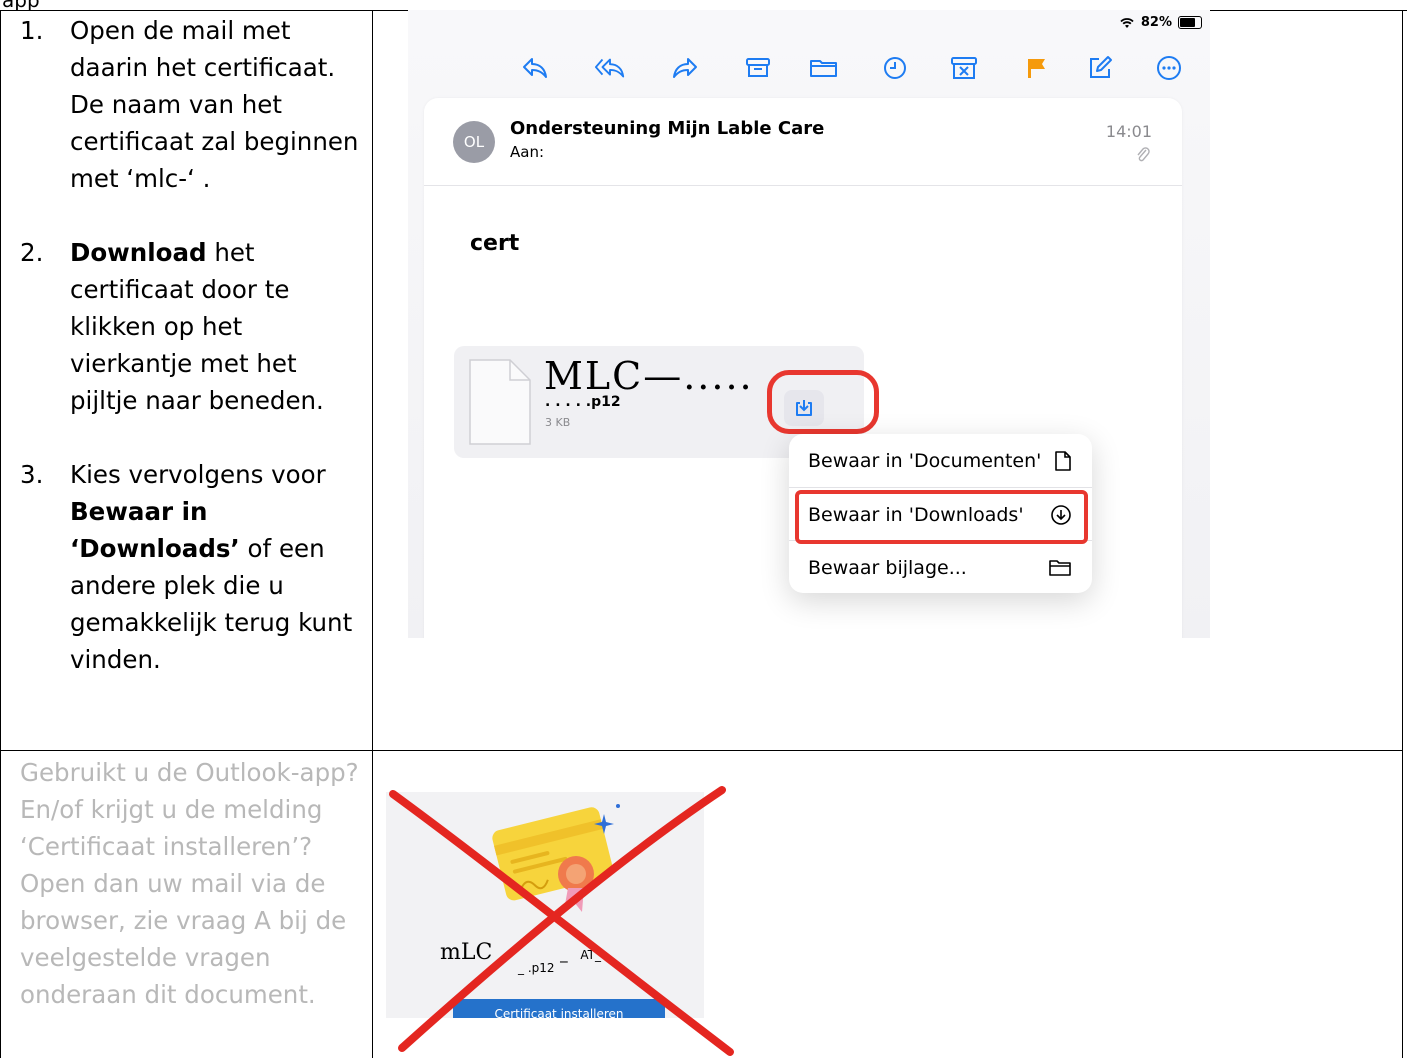 This screenshot has height=1058, width=1407. What do you see at coordinates (32, 30) in the screenshot?
I see `step-number: 1.` at bounding box center [32, 30].